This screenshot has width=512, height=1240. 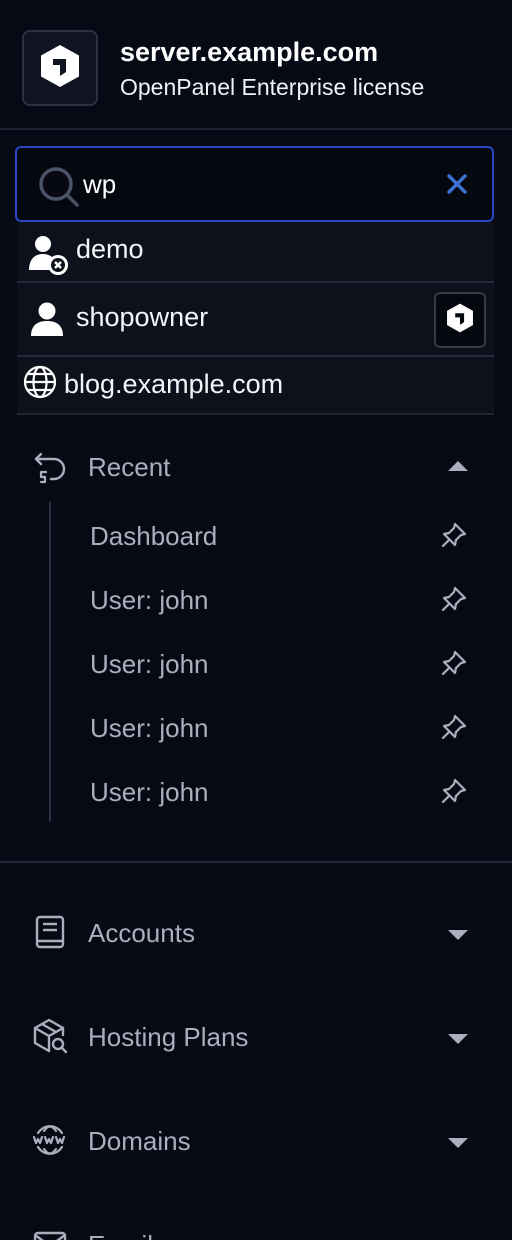 What do you see at coordinates (129, 467) in the screenshot?
I see `recent-label: Recent` at bounding box center [129, 467].